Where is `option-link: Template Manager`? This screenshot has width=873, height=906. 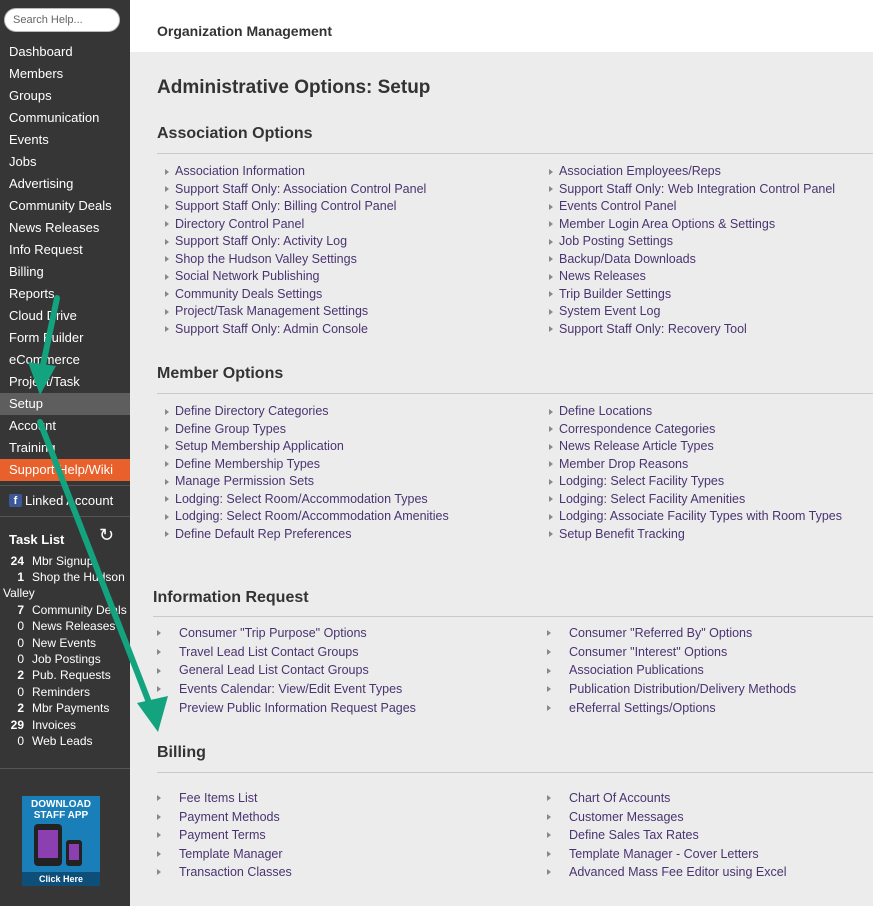 option-link: Template Manager is located at coordinates (224, 854).